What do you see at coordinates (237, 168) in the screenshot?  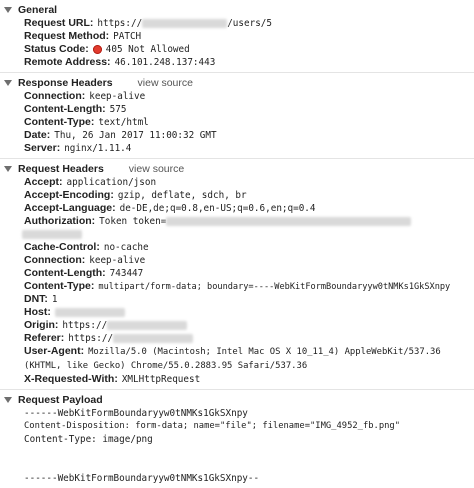 I see `request-headers-header: Request Headers view source` at bounding box center [237, 168].